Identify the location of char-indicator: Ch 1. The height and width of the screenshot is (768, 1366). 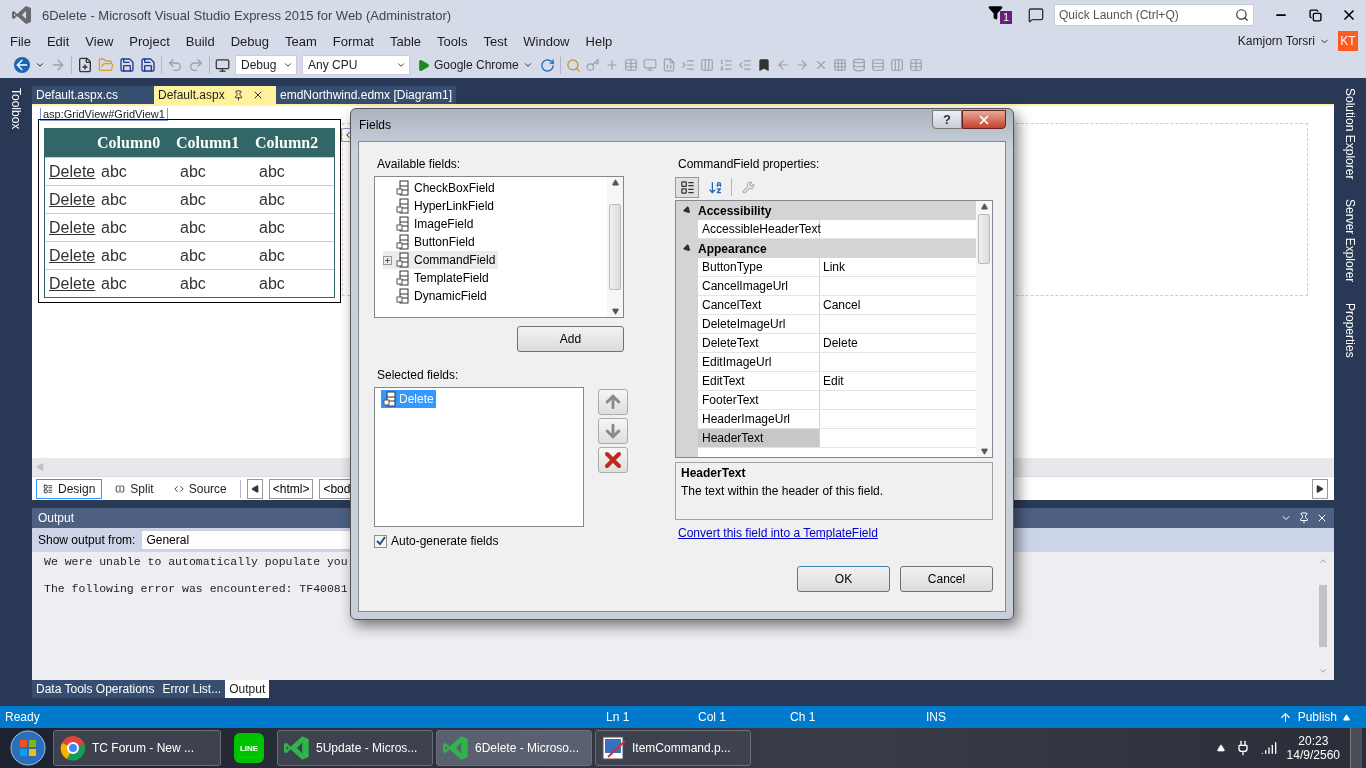
(803, 717).